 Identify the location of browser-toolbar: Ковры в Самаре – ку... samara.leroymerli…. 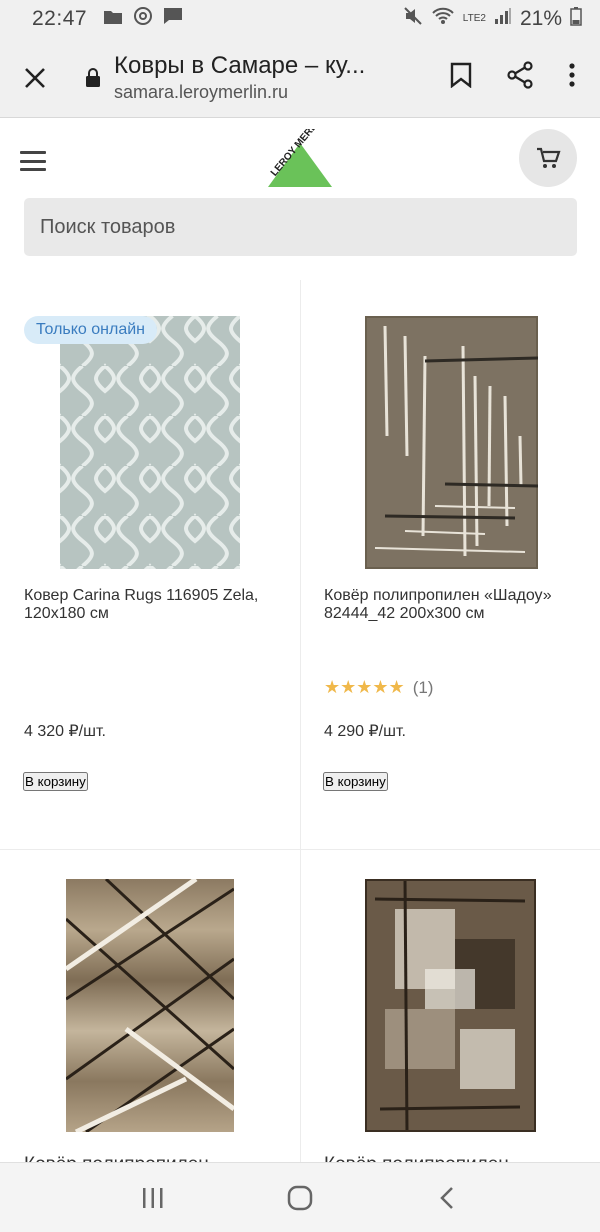
(300, 78).